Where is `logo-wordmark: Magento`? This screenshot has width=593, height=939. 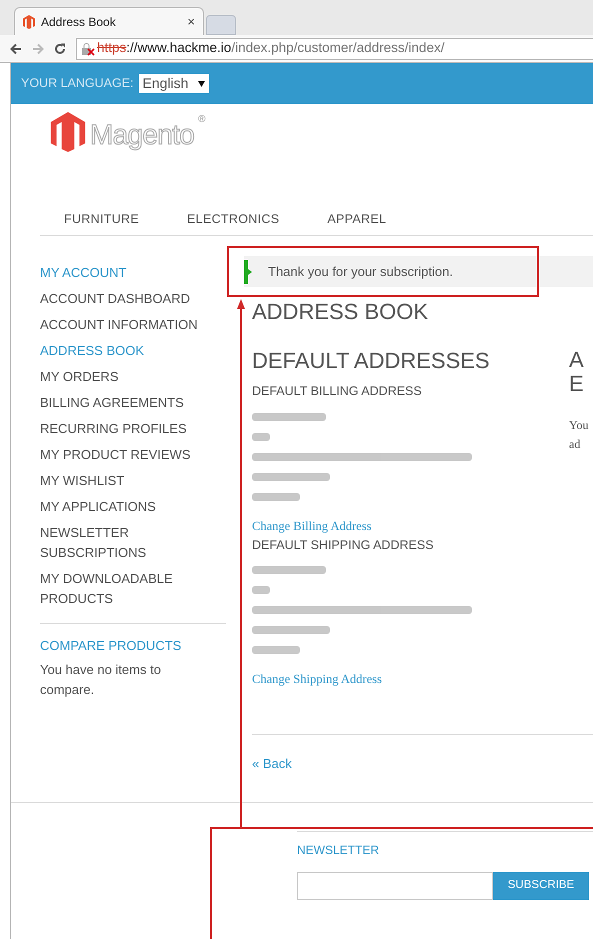
logo-wordmark: Magento is located at coordinates (142, 135).